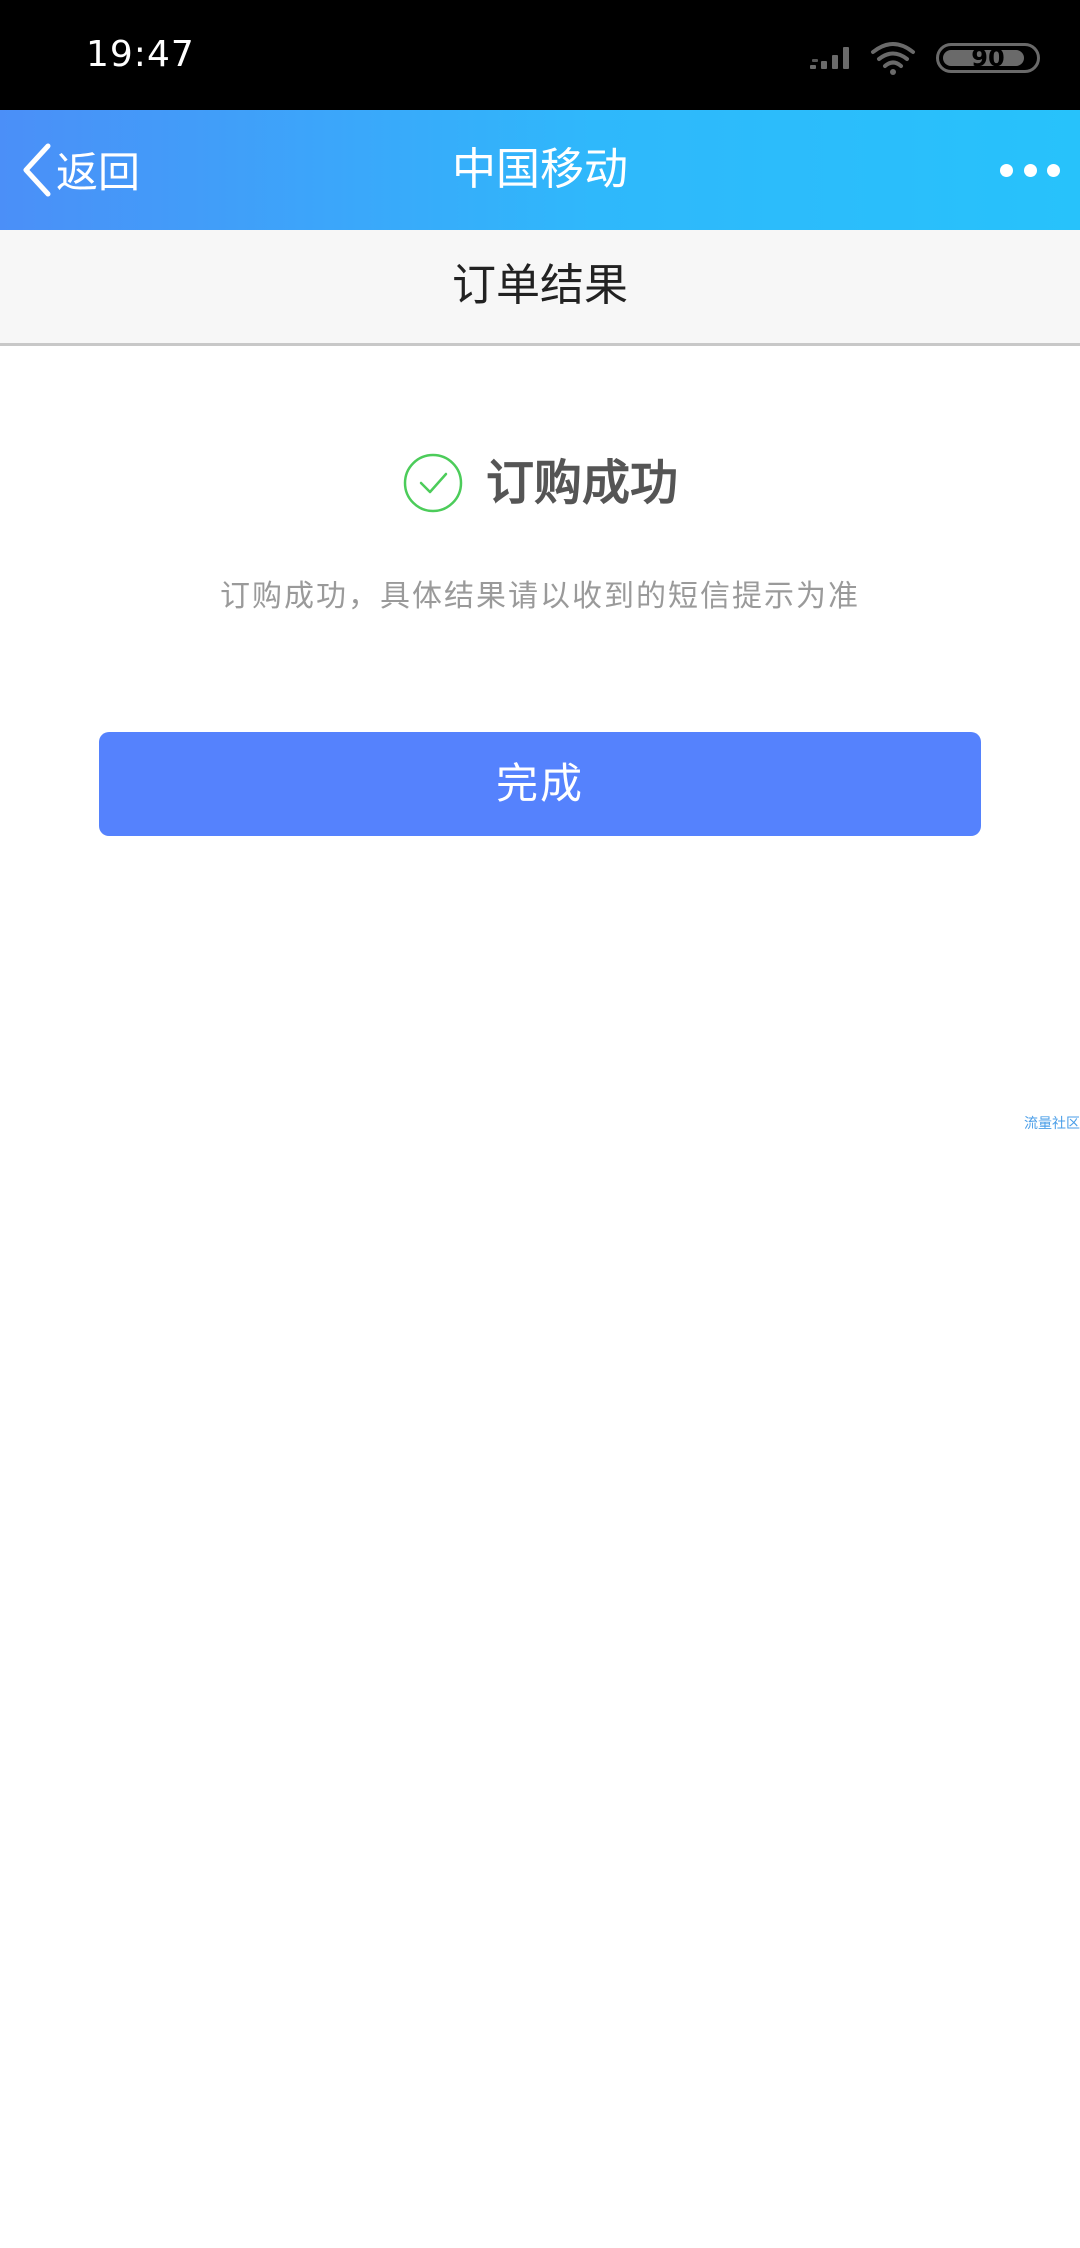  Describe the element at coordinates (140, 54) in the screenshot. I see `status-time: 19:47` at that location.